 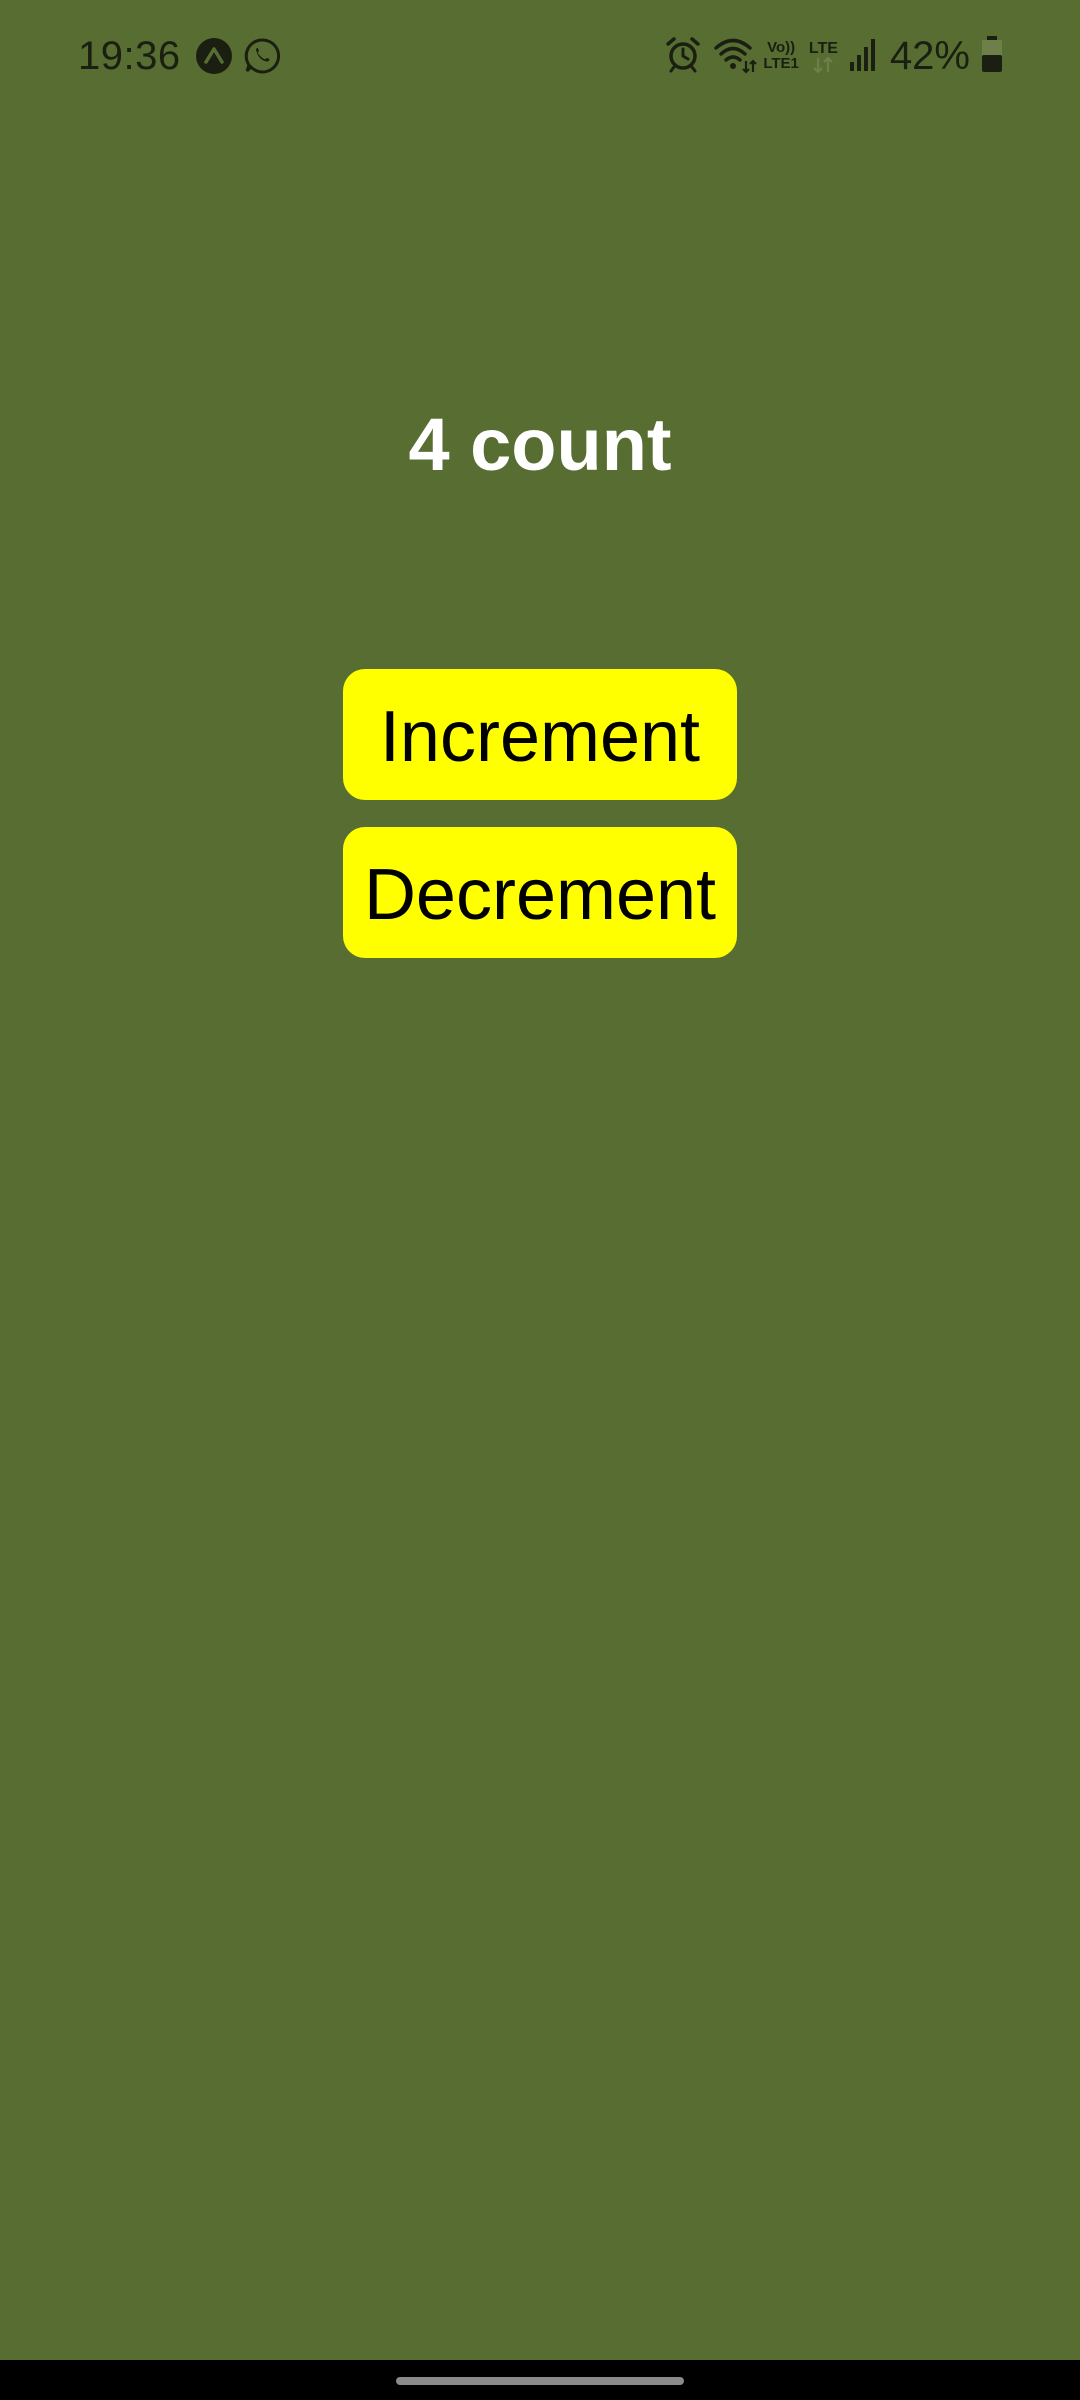 What do you see at coordinates (540, 892) in the screenshot?
I see `decrement-button: Decrement` at bounding box center [540, 892].